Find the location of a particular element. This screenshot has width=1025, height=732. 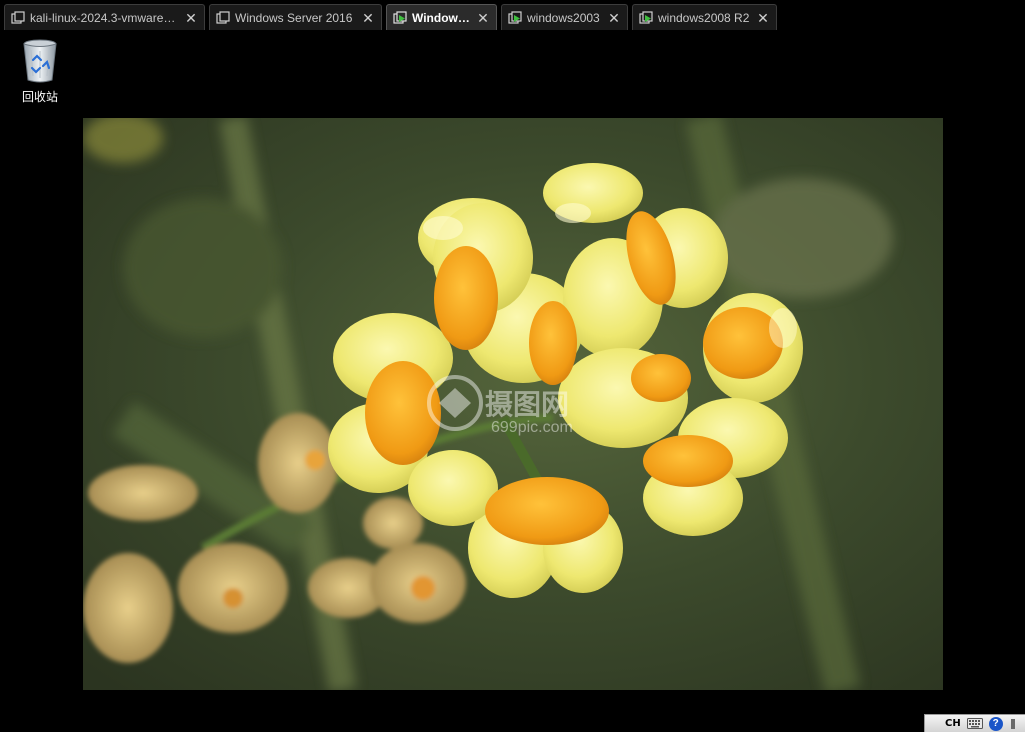

keyboard-icon is located at coordinates (974, 723).